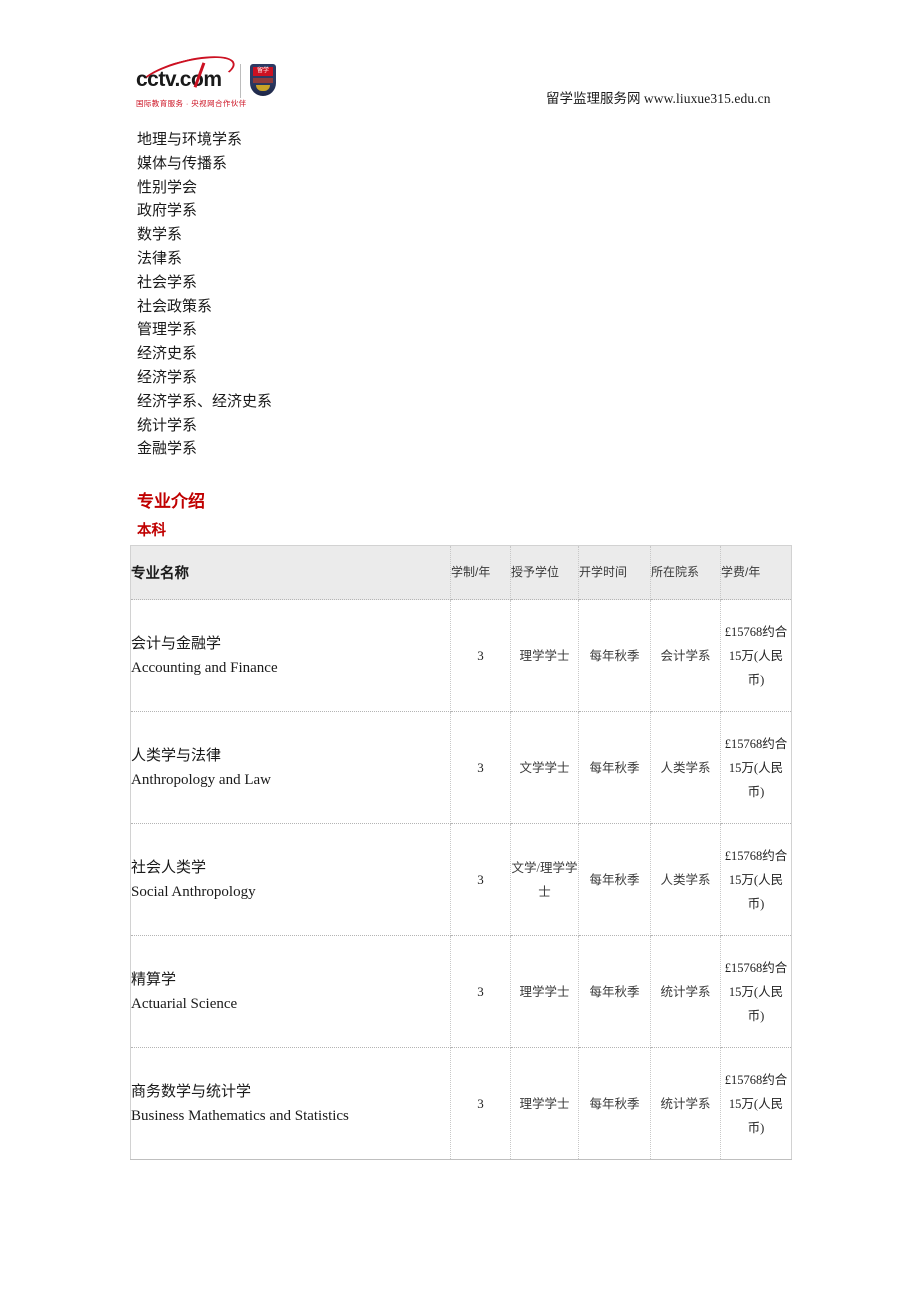  What do you see at coordinates (204, 667) in the screenshot?
I see `major-name-en: Accounting and Finance` at bounding box center [204, 667].